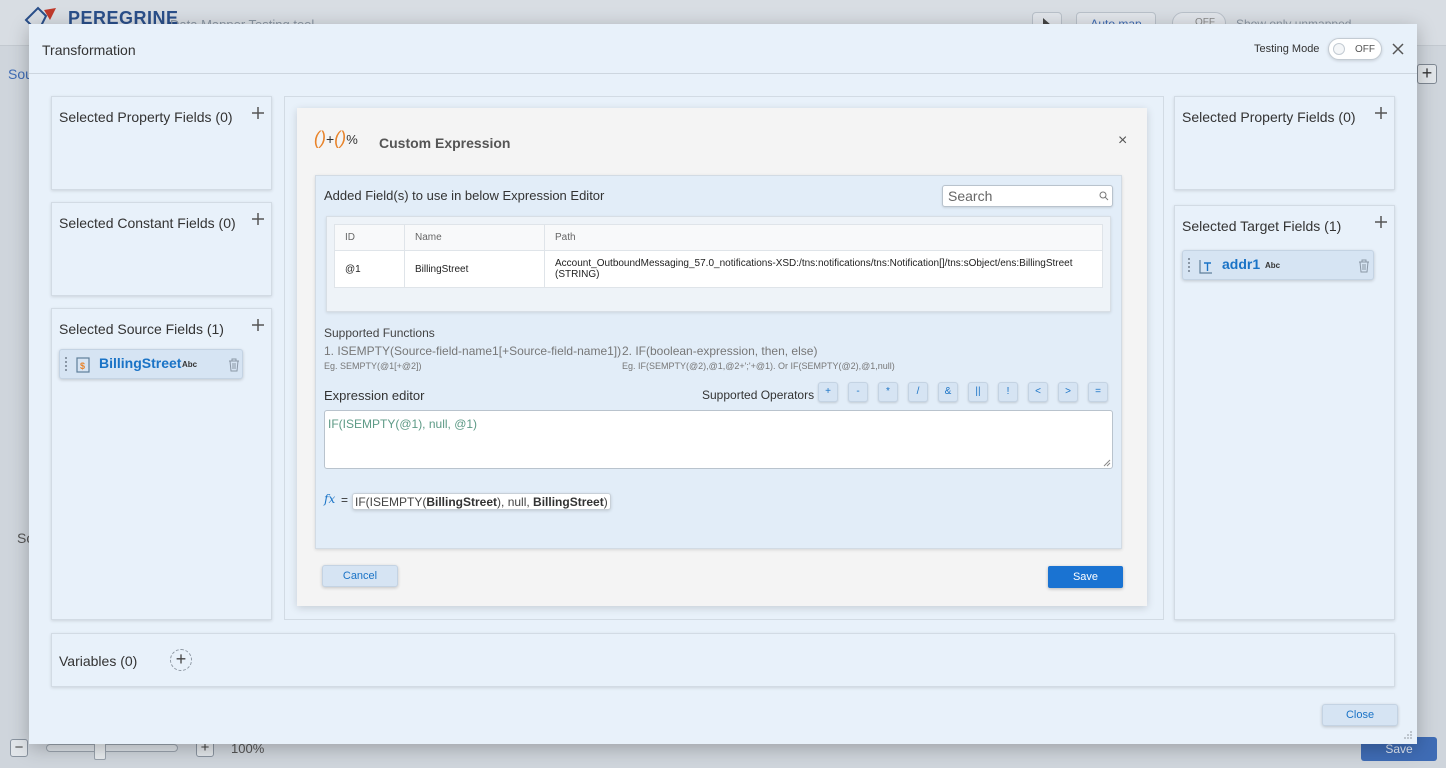  Describe the element at coordinates (360, 576) in the screenshot. I see `cancel-button: Cancel` at that location.